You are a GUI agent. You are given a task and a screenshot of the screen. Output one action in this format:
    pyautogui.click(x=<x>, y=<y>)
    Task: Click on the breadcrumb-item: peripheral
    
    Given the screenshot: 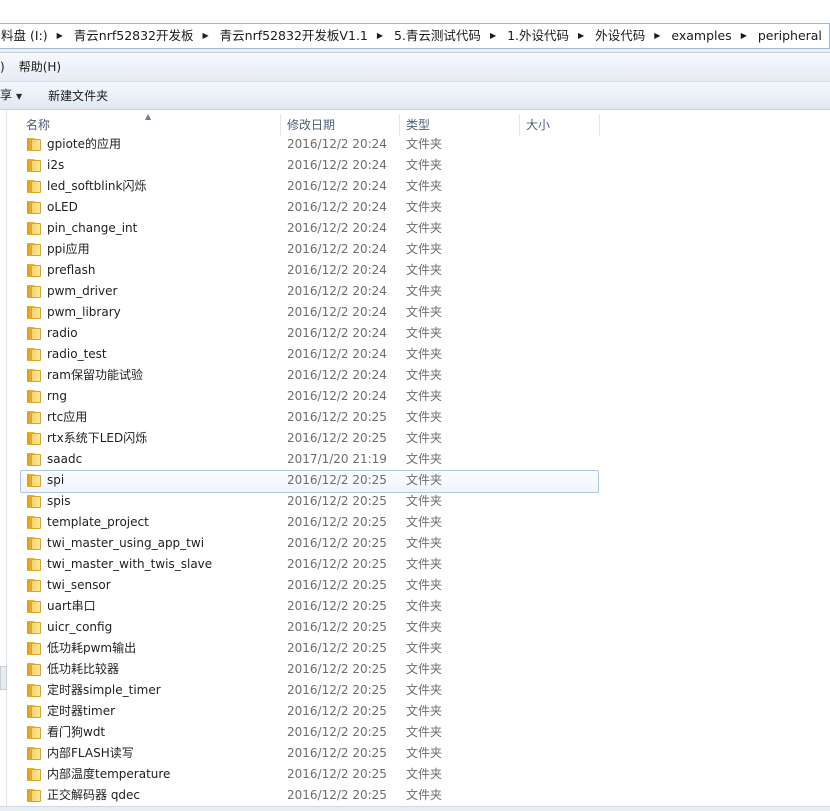 What is the action you would take?
    pyautogui.click(x=790, y=36)
    